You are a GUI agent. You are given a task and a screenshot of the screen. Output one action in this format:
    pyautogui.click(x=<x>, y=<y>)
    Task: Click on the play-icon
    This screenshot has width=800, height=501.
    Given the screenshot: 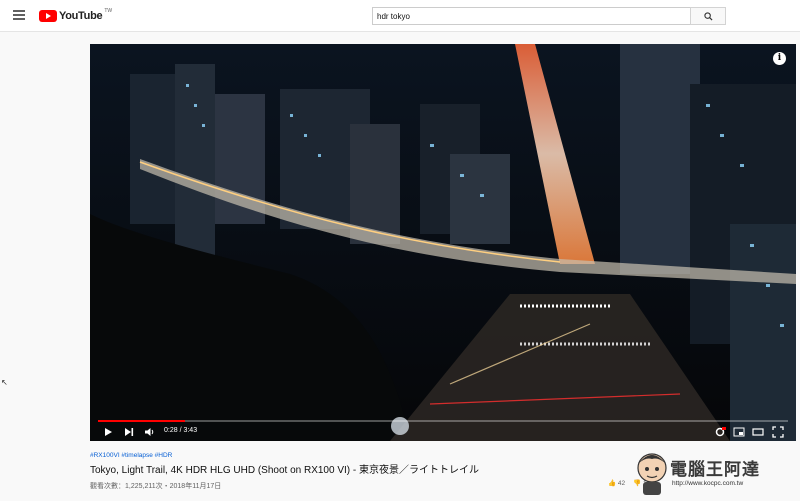 What is the action you would take?
    pyautogui.click(x=108, y=432)
    